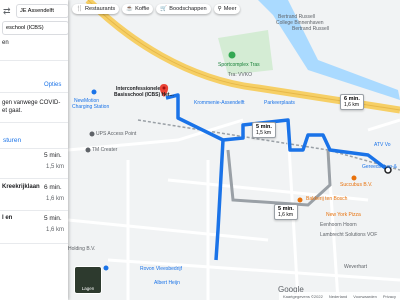 The width and height of the screenshot is (400, 300). Describe the element at coordinates (7, 218) in the screenshot. I see `route-name: l en` at that location.